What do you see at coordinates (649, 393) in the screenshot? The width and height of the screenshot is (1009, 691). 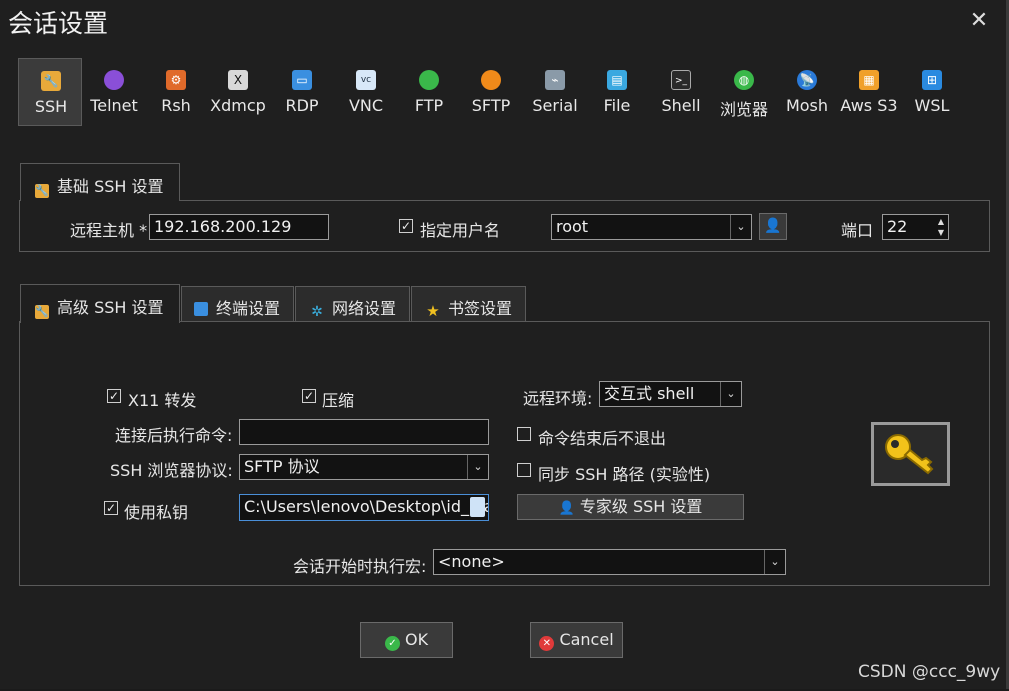 I see `remote-env-value: 交互式 shell` at bounding box center [649, 393].